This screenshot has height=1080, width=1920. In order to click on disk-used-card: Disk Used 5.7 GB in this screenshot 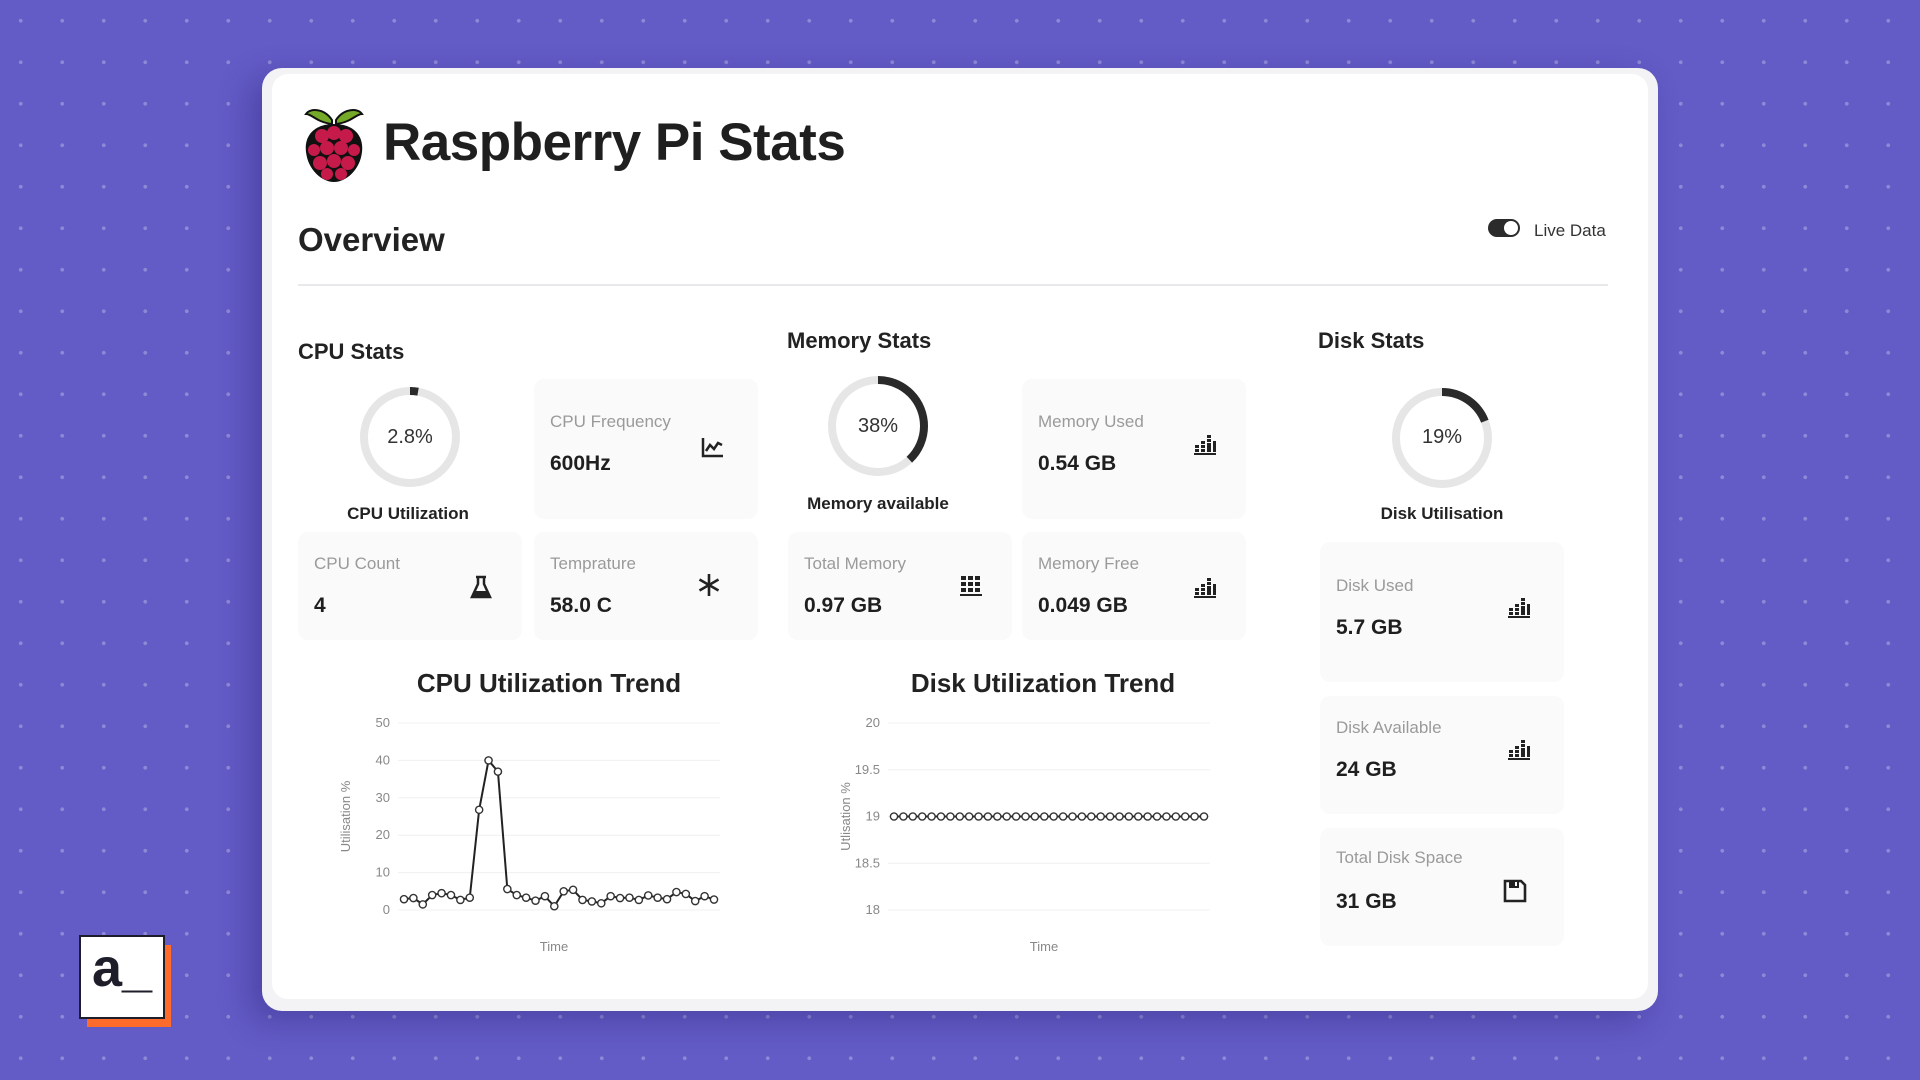, I will do `click(1442, 612)`.